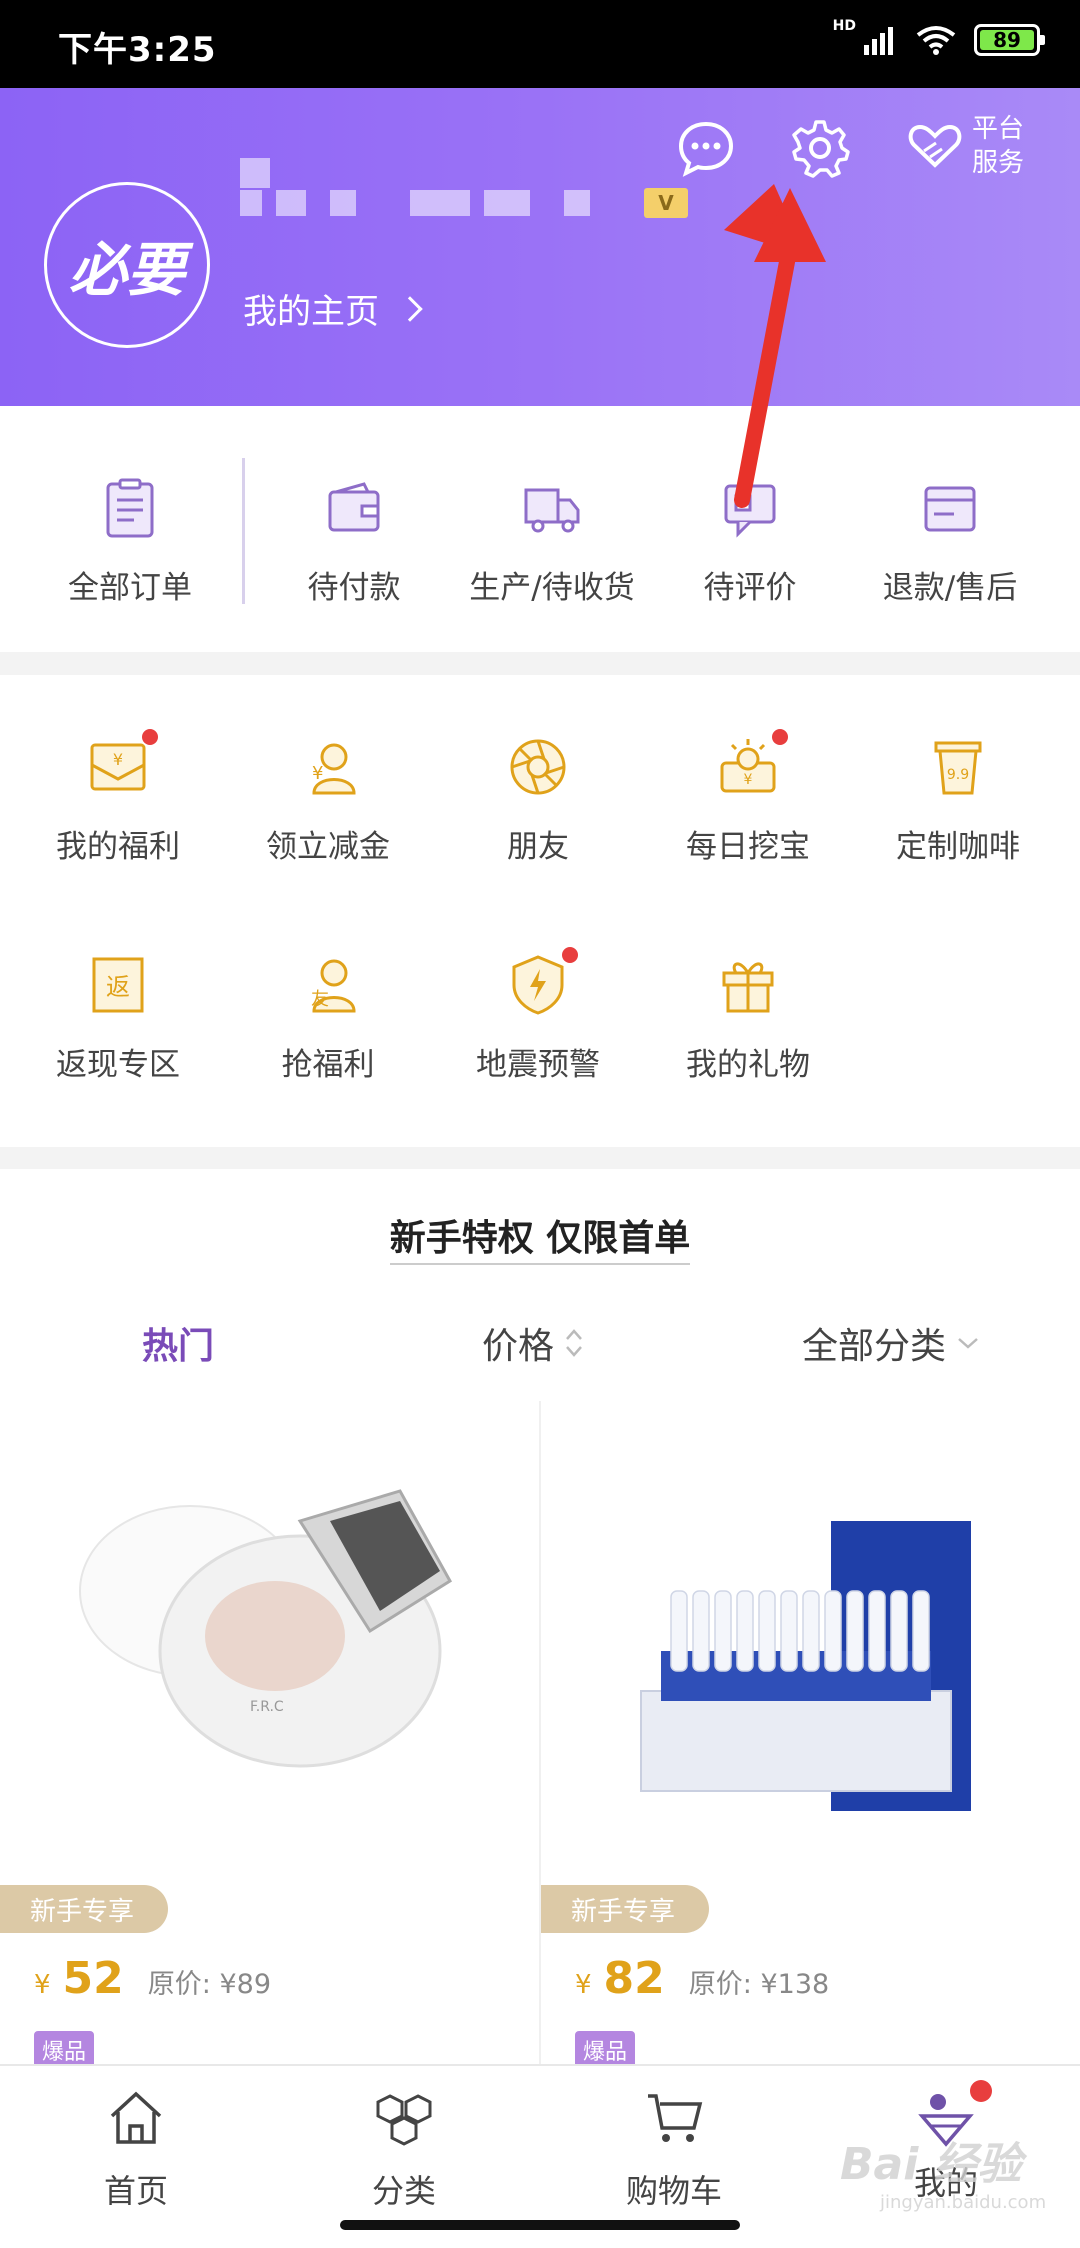 This screenshot has width=1080, height=2248. What do you see at coordinates (354, 507) in the screenshot?
I see `wallet-icon` at bounding box center [354, 507].